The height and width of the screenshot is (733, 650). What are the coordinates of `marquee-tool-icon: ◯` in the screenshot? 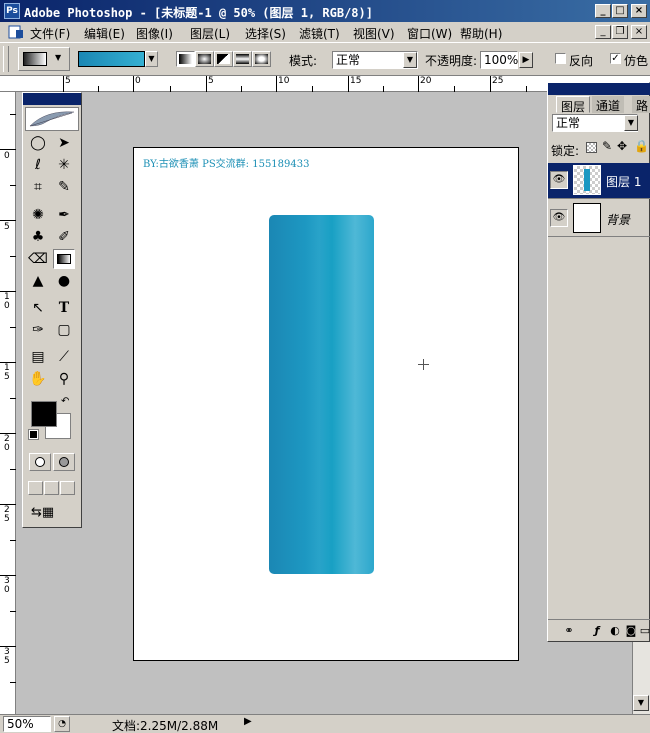 It's located at (38, 143).